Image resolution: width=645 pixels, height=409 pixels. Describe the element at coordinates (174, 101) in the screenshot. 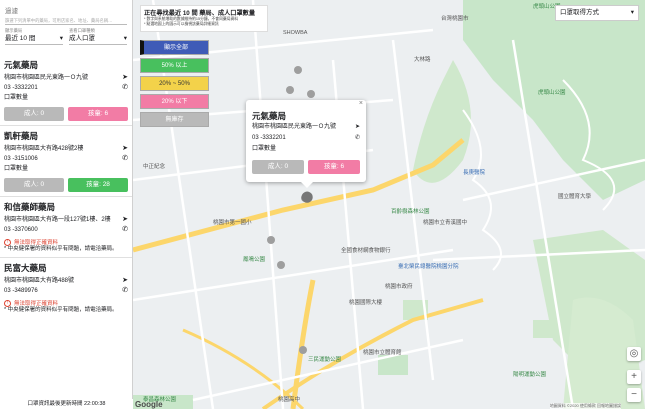

I see `filter-under-20-button: 20% 以下` at that location.